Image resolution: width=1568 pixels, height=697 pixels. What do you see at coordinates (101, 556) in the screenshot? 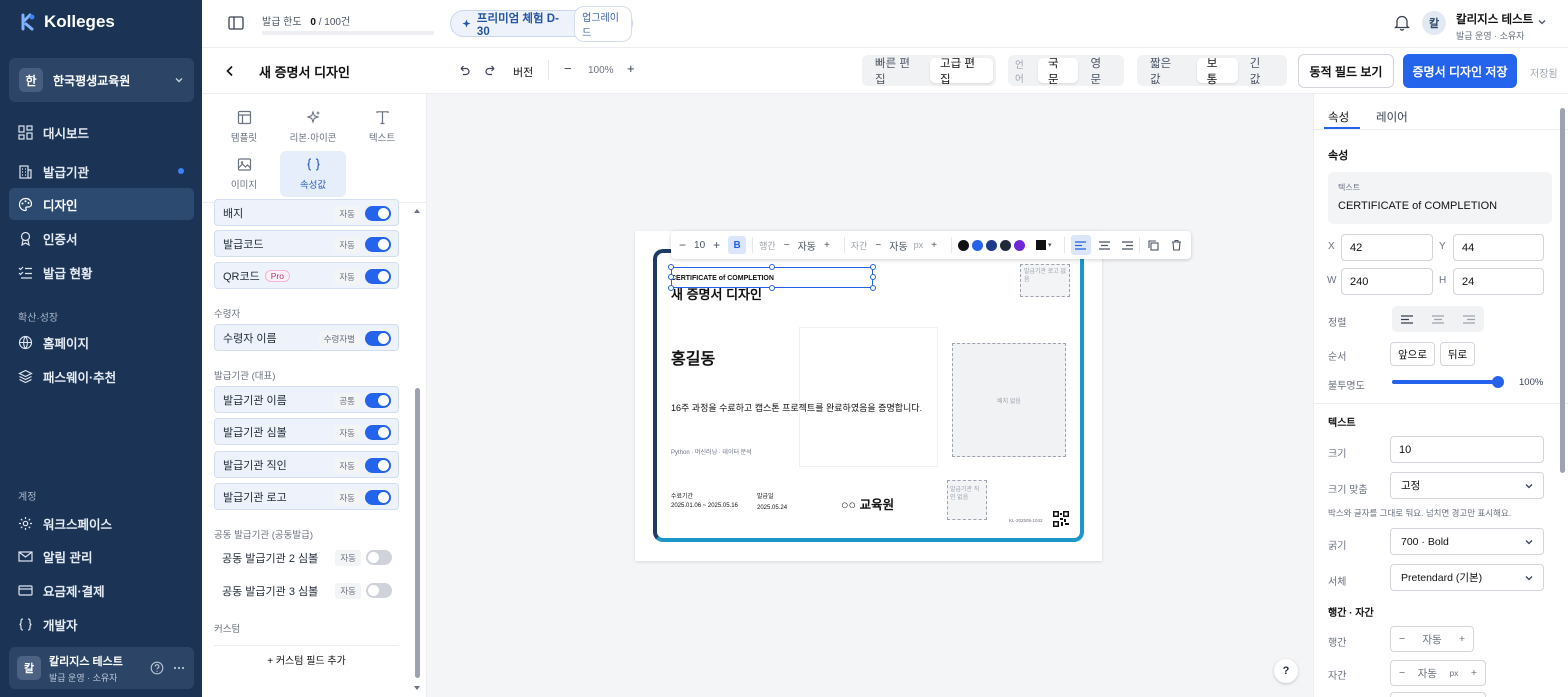
I see `sidebar-item-notifications: 알림 관리` at bounding box center [101, 556].